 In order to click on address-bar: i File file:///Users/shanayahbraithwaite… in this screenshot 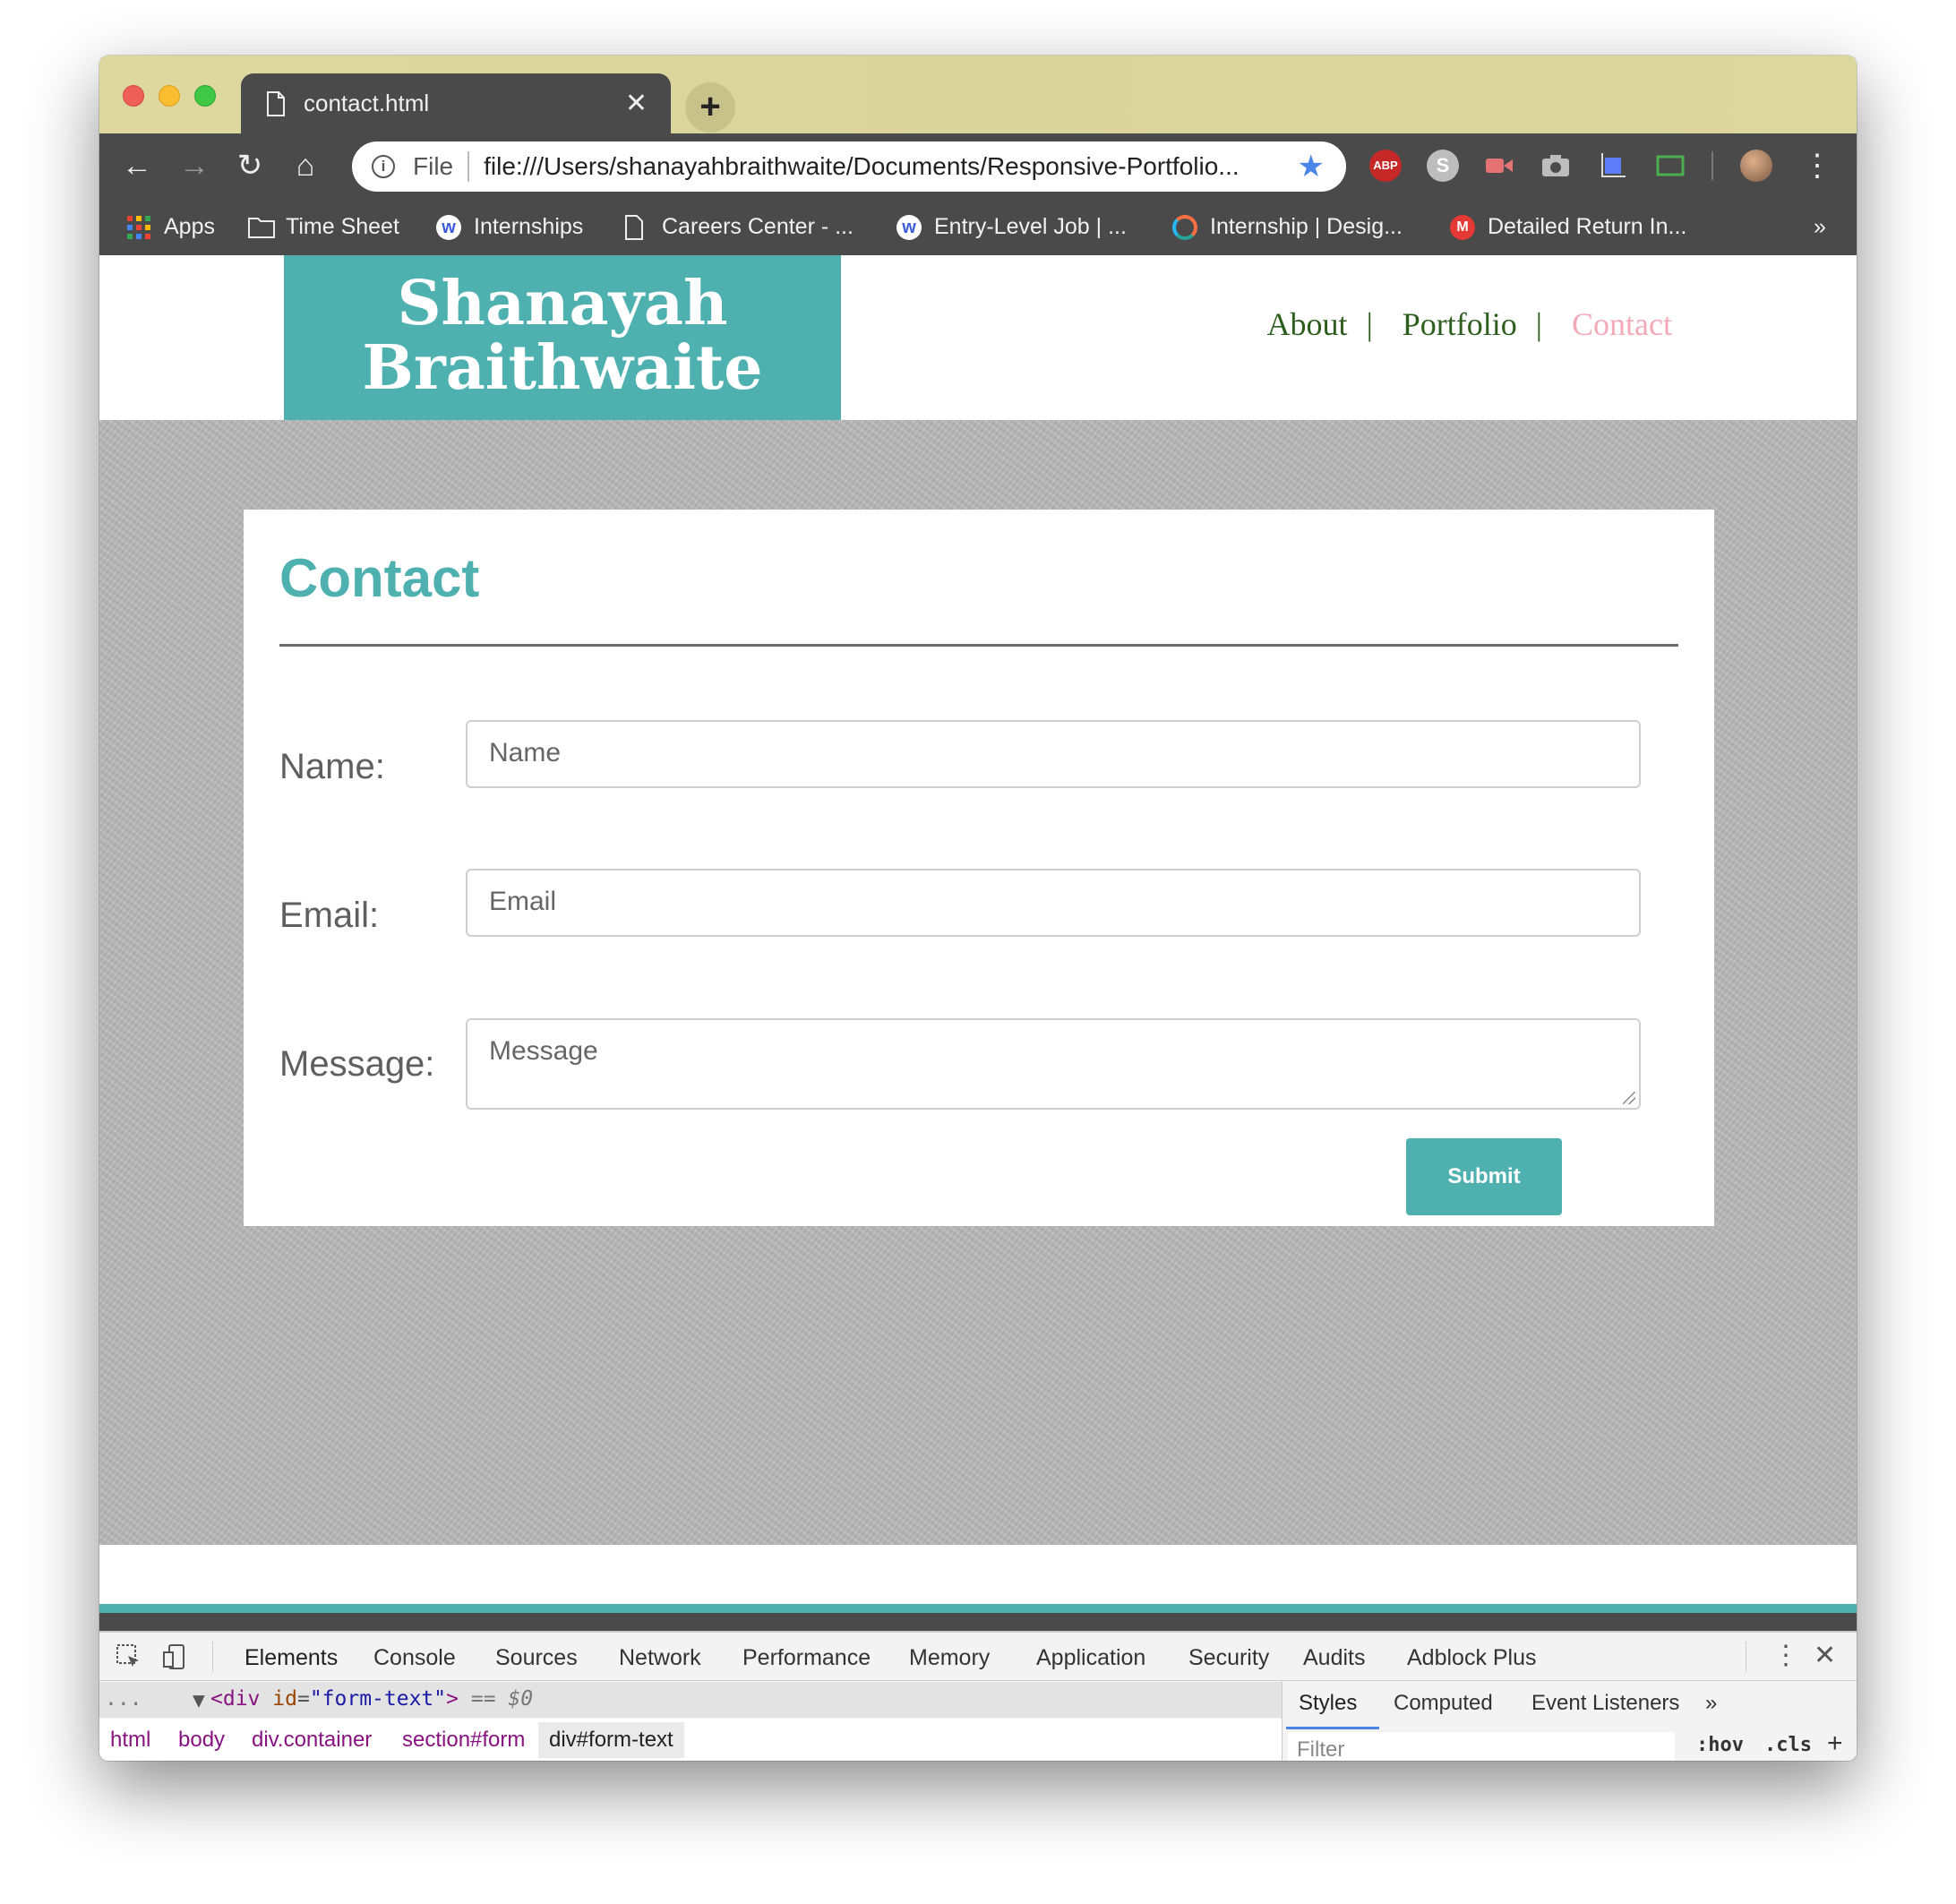, I will do `click(849, 167)`.